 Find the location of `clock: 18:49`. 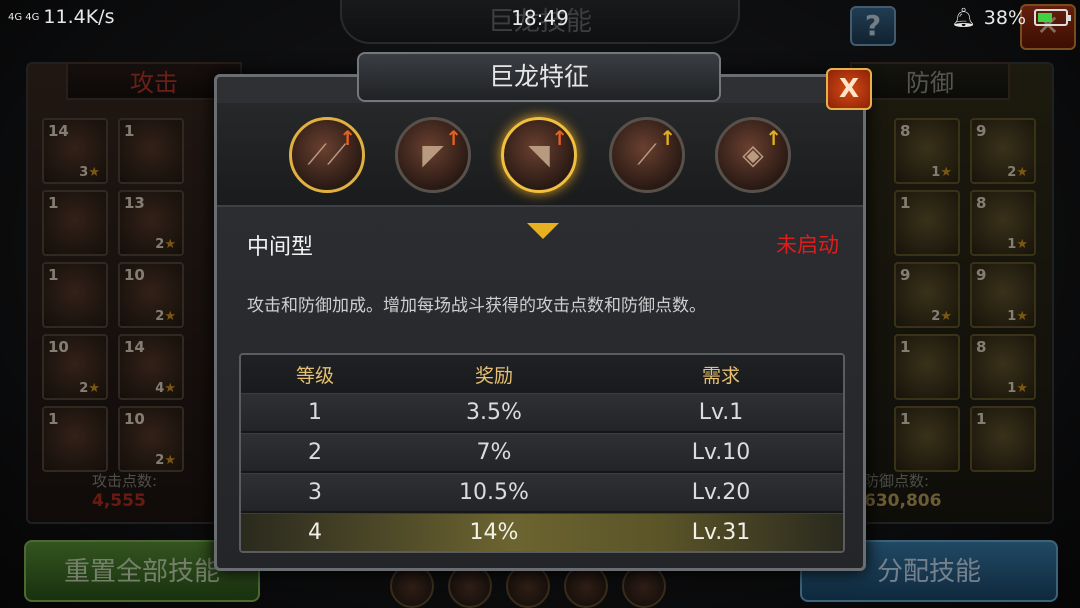

clock: 18:49 is located at coordinates (540, 18).